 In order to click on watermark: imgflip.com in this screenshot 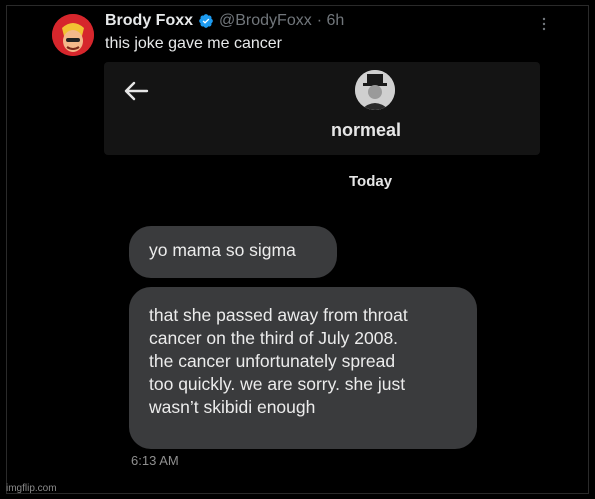, I will do `click(31, 488)`.